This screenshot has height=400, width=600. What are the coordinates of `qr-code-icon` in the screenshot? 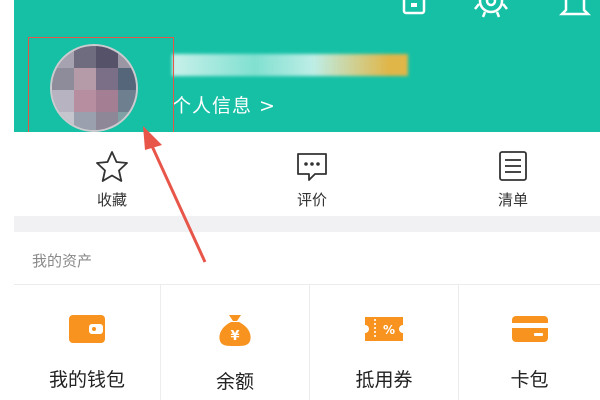 It's located at (414, 8).